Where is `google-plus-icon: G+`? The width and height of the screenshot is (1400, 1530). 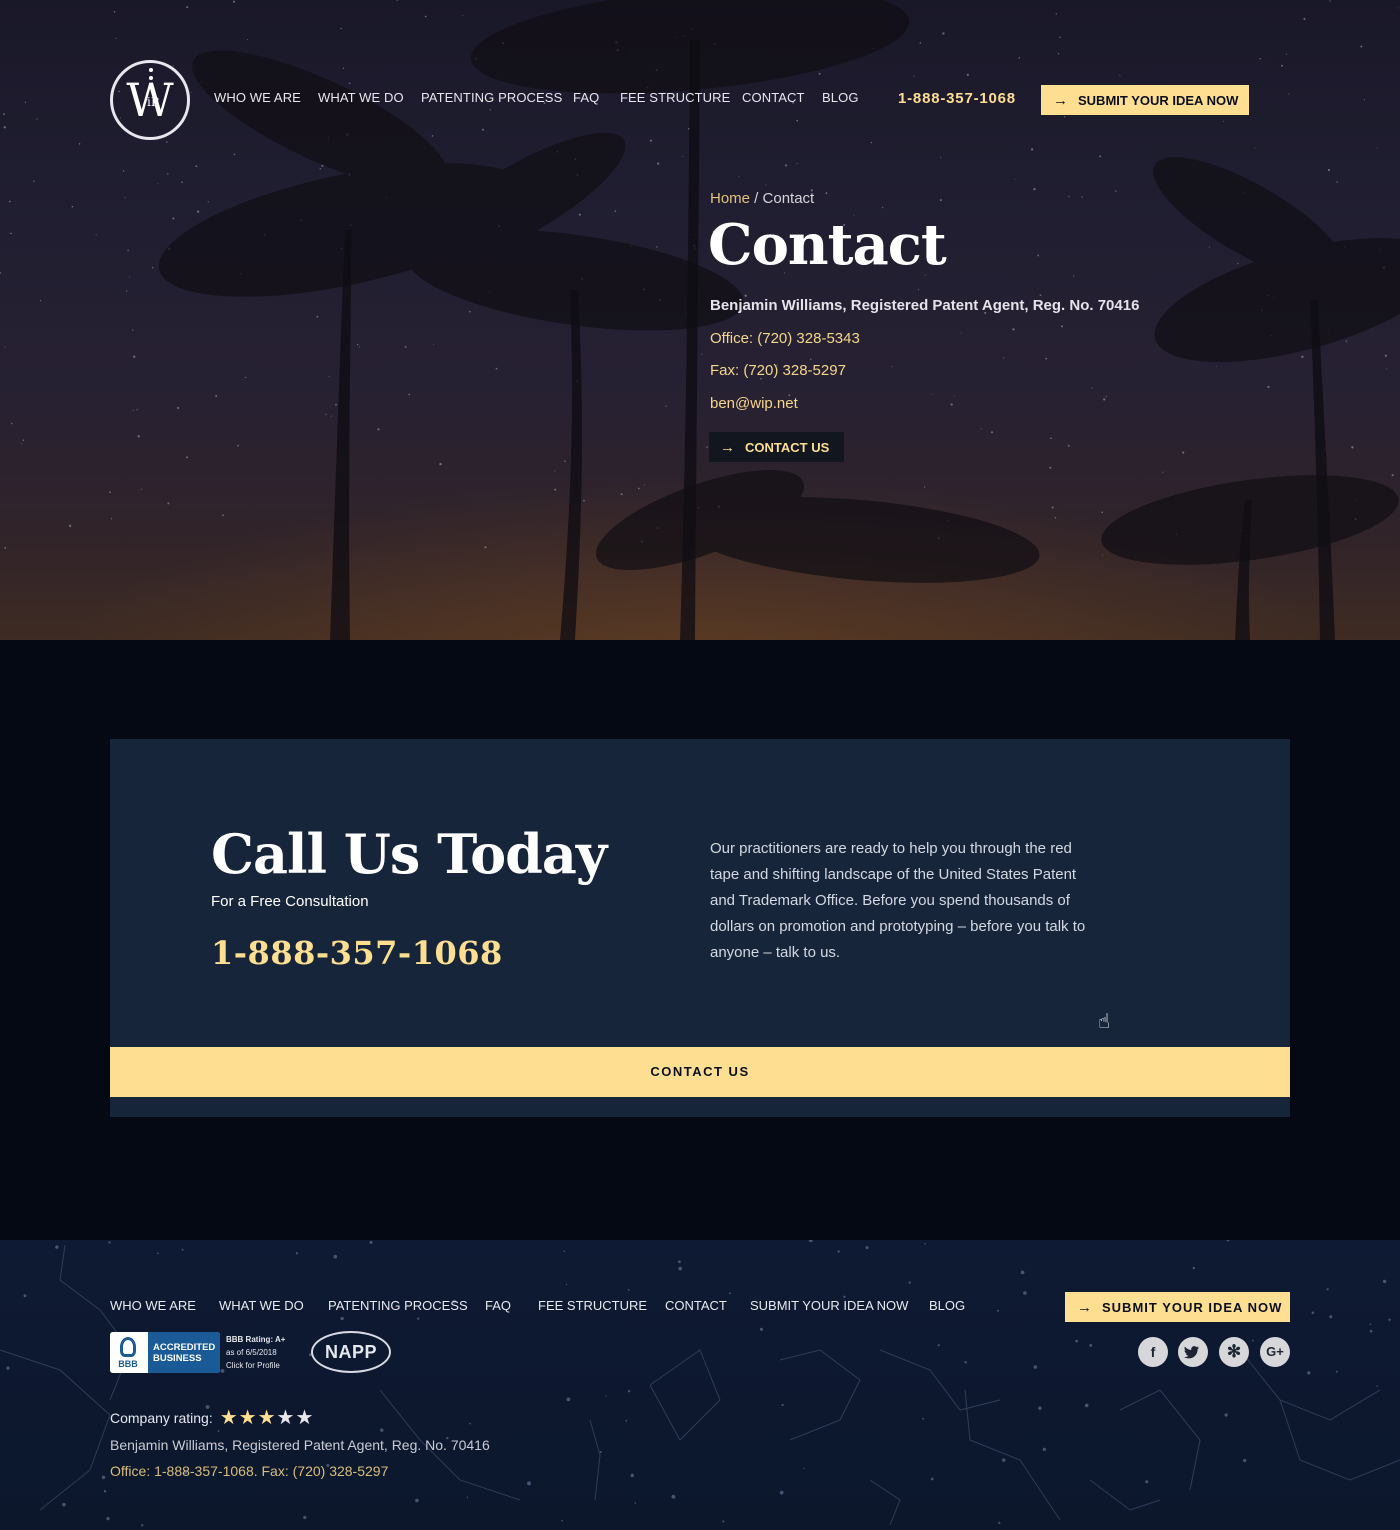 google-plus-icon: G+ is located at coordinates (1275, 1352).